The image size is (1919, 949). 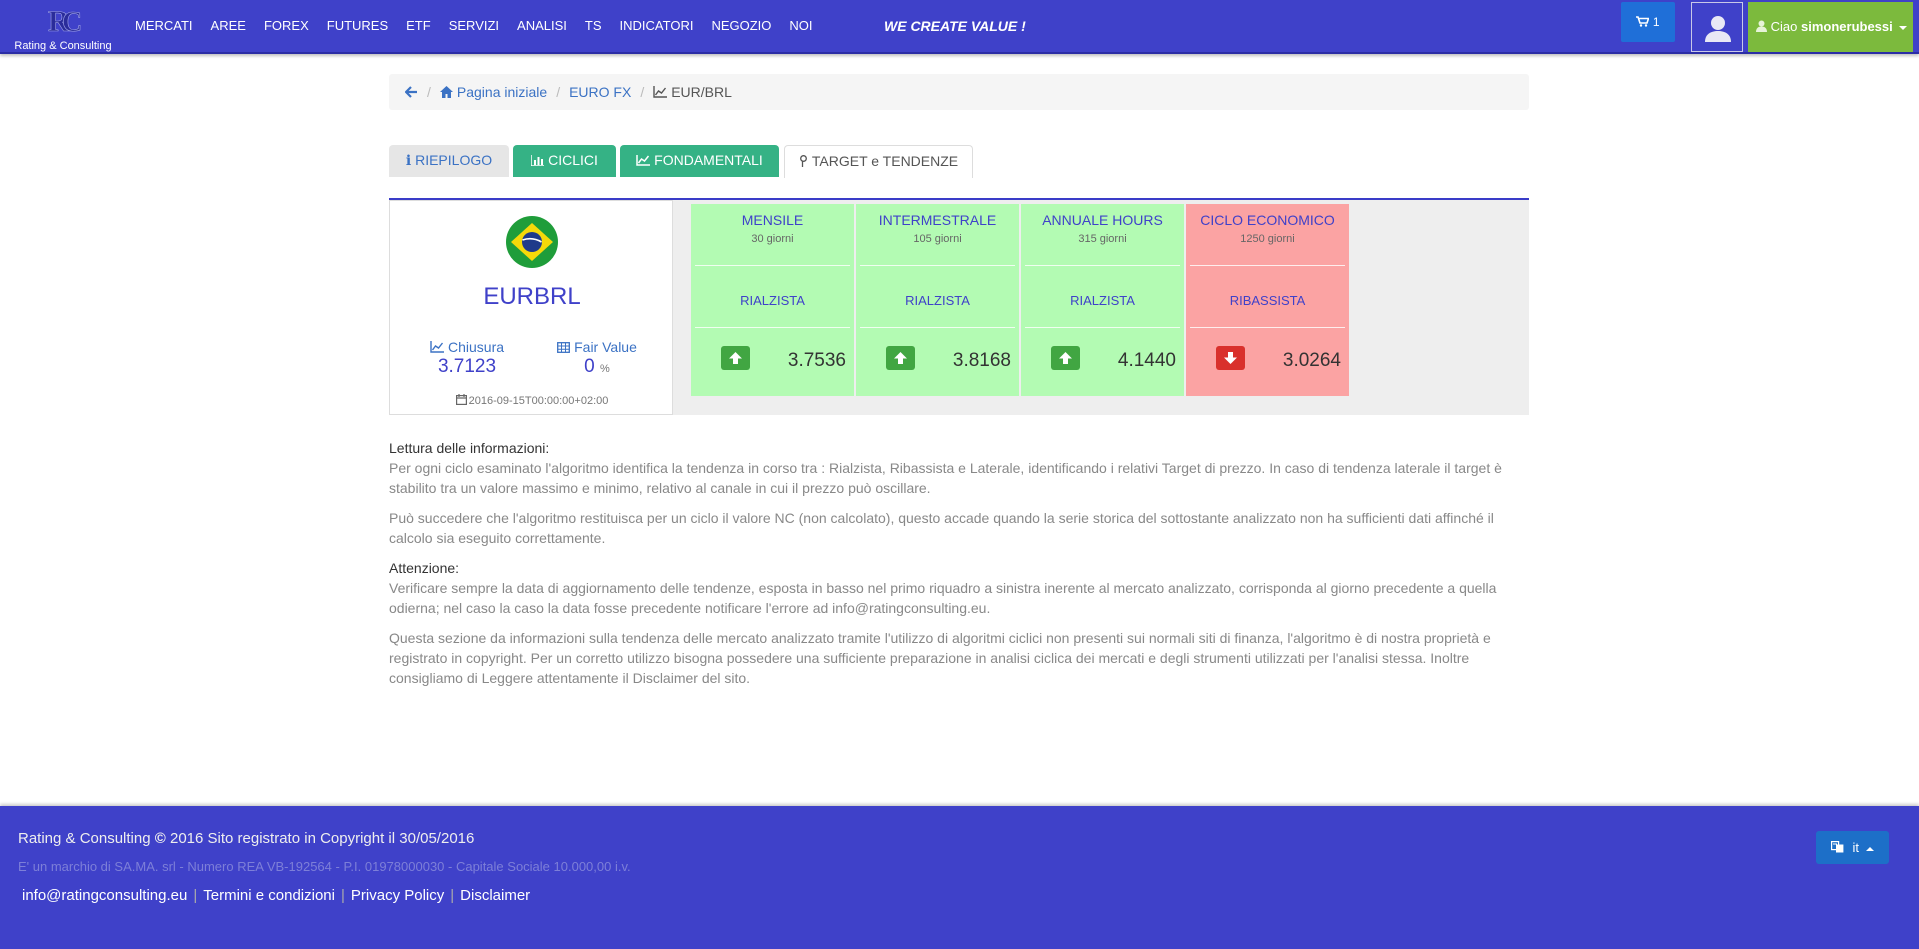 I want to click on avatar, so click(x=1717, y=27).